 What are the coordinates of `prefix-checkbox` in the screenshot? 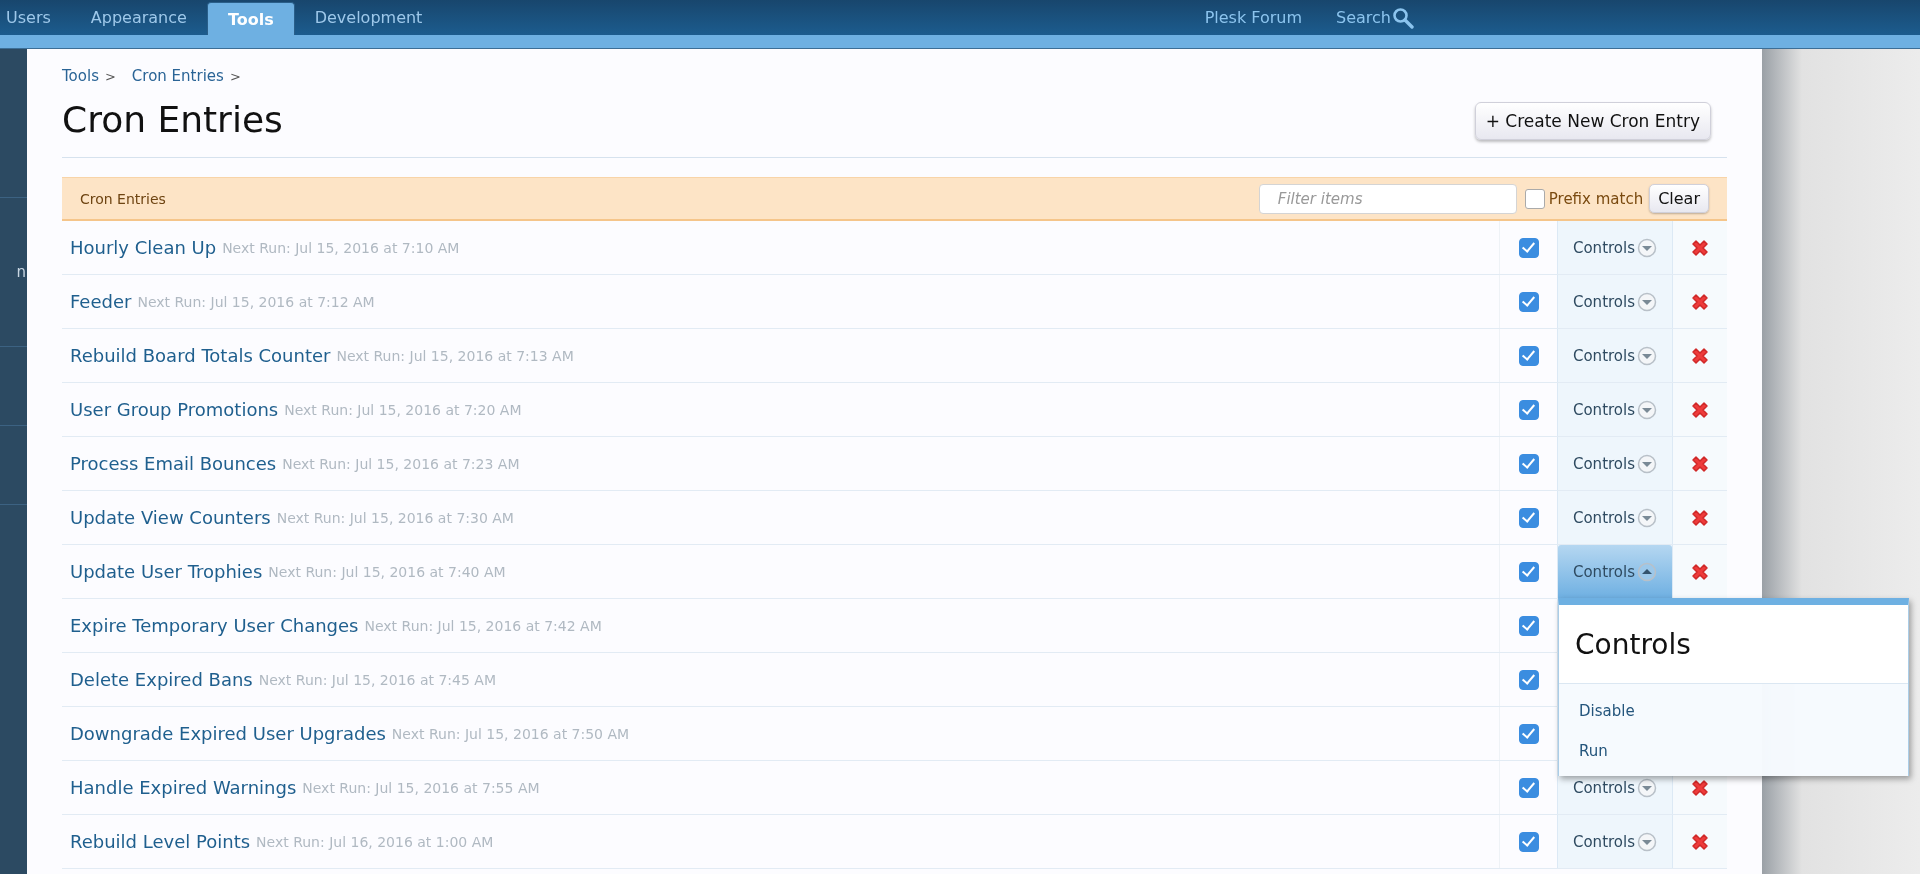 It's located at (1534, 198).